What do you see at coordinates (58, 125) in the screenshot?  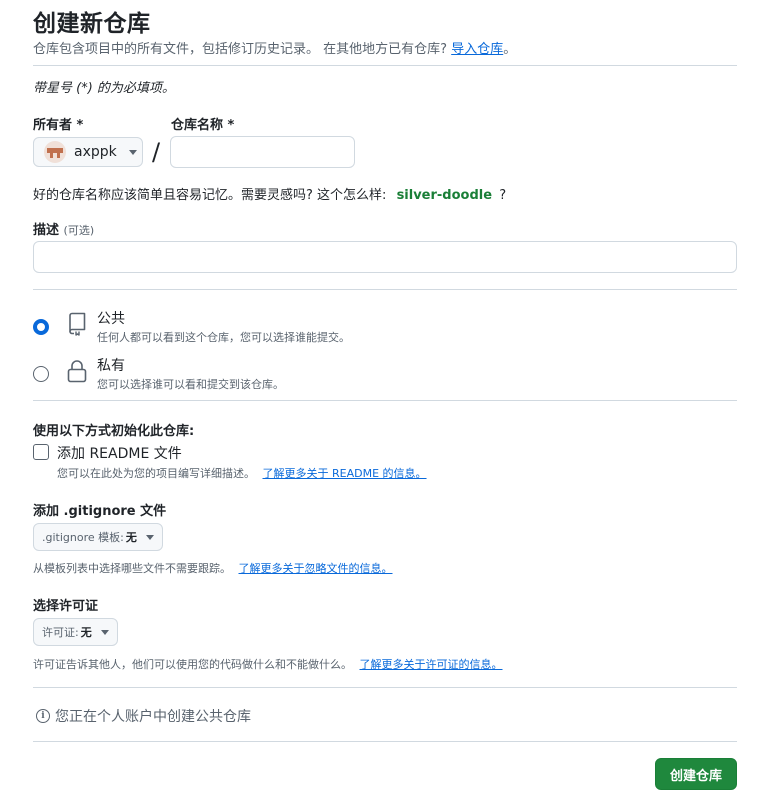 I see `owner-label: 所有者 *` at bounding box center [58, 125].